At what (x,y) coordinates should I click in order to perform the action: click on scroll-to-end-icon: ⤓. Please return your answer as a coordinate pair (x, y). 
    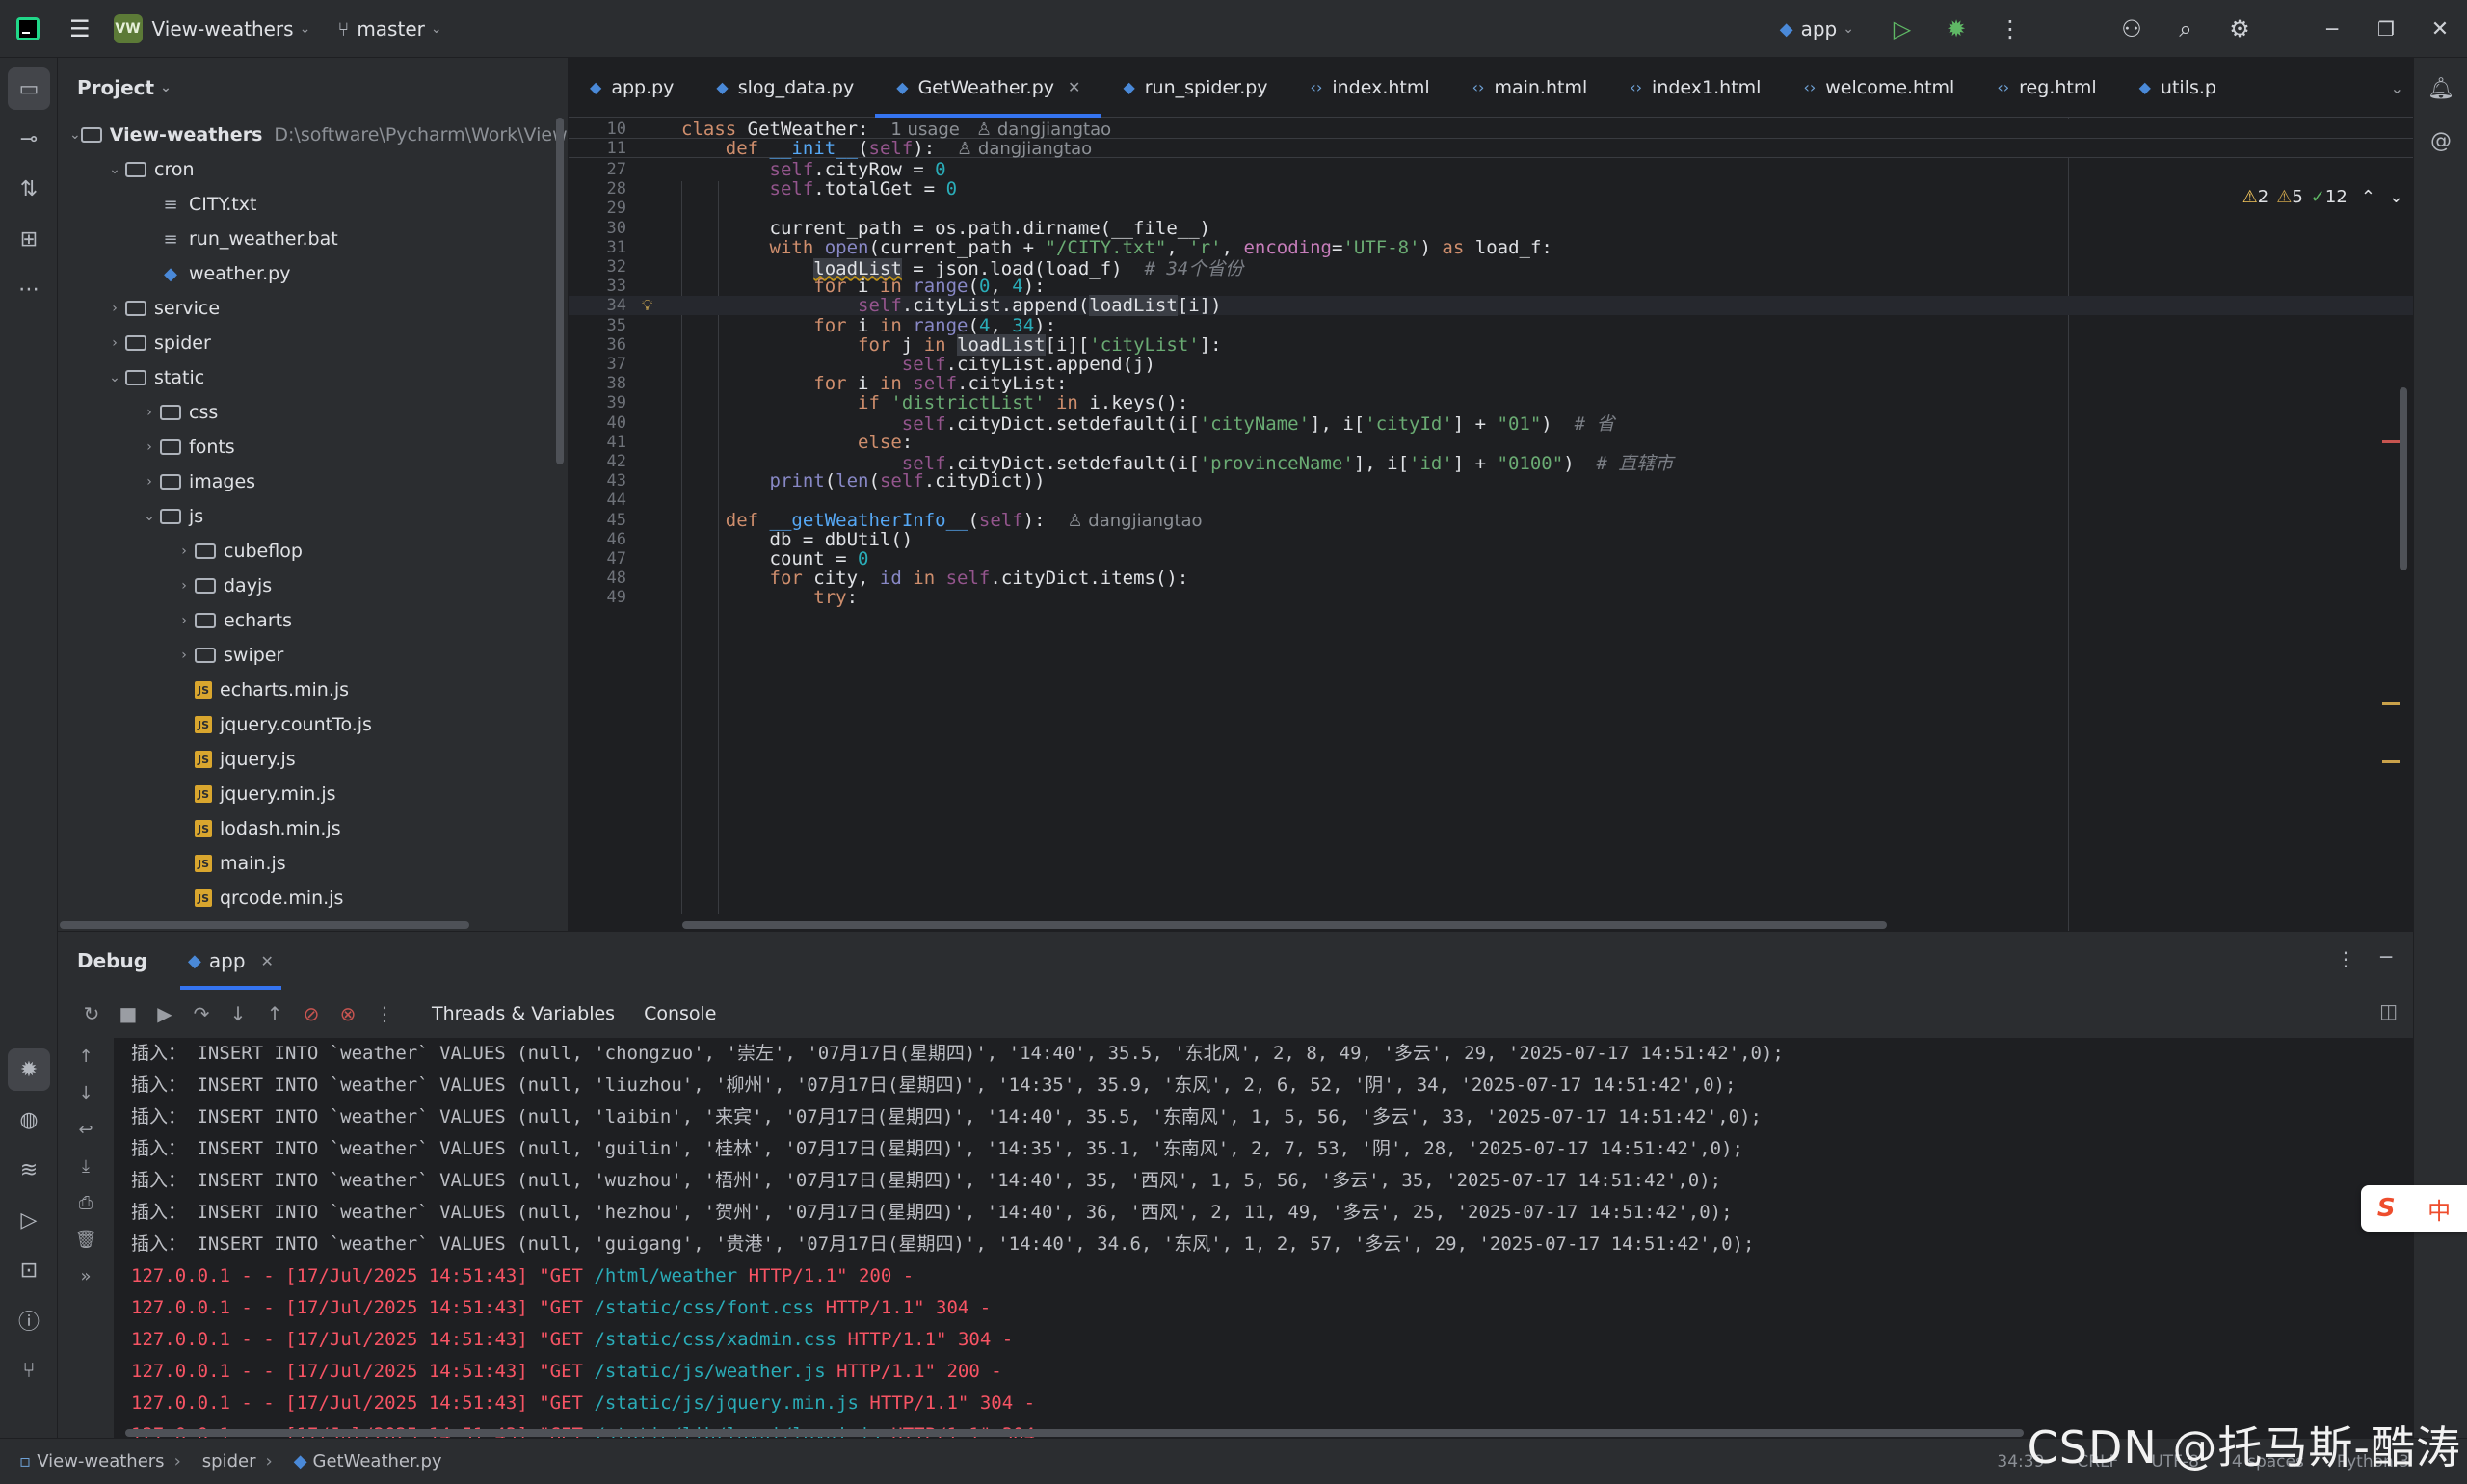
    Looking at the image, I should click on (86, 1166).